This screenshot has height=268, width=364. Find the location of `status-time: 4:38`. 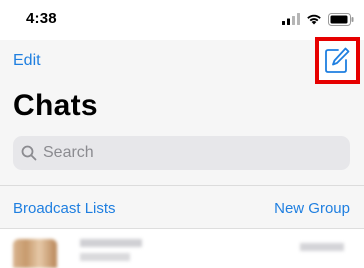

status-time: 4:38 is located at coordinates (41, 18).